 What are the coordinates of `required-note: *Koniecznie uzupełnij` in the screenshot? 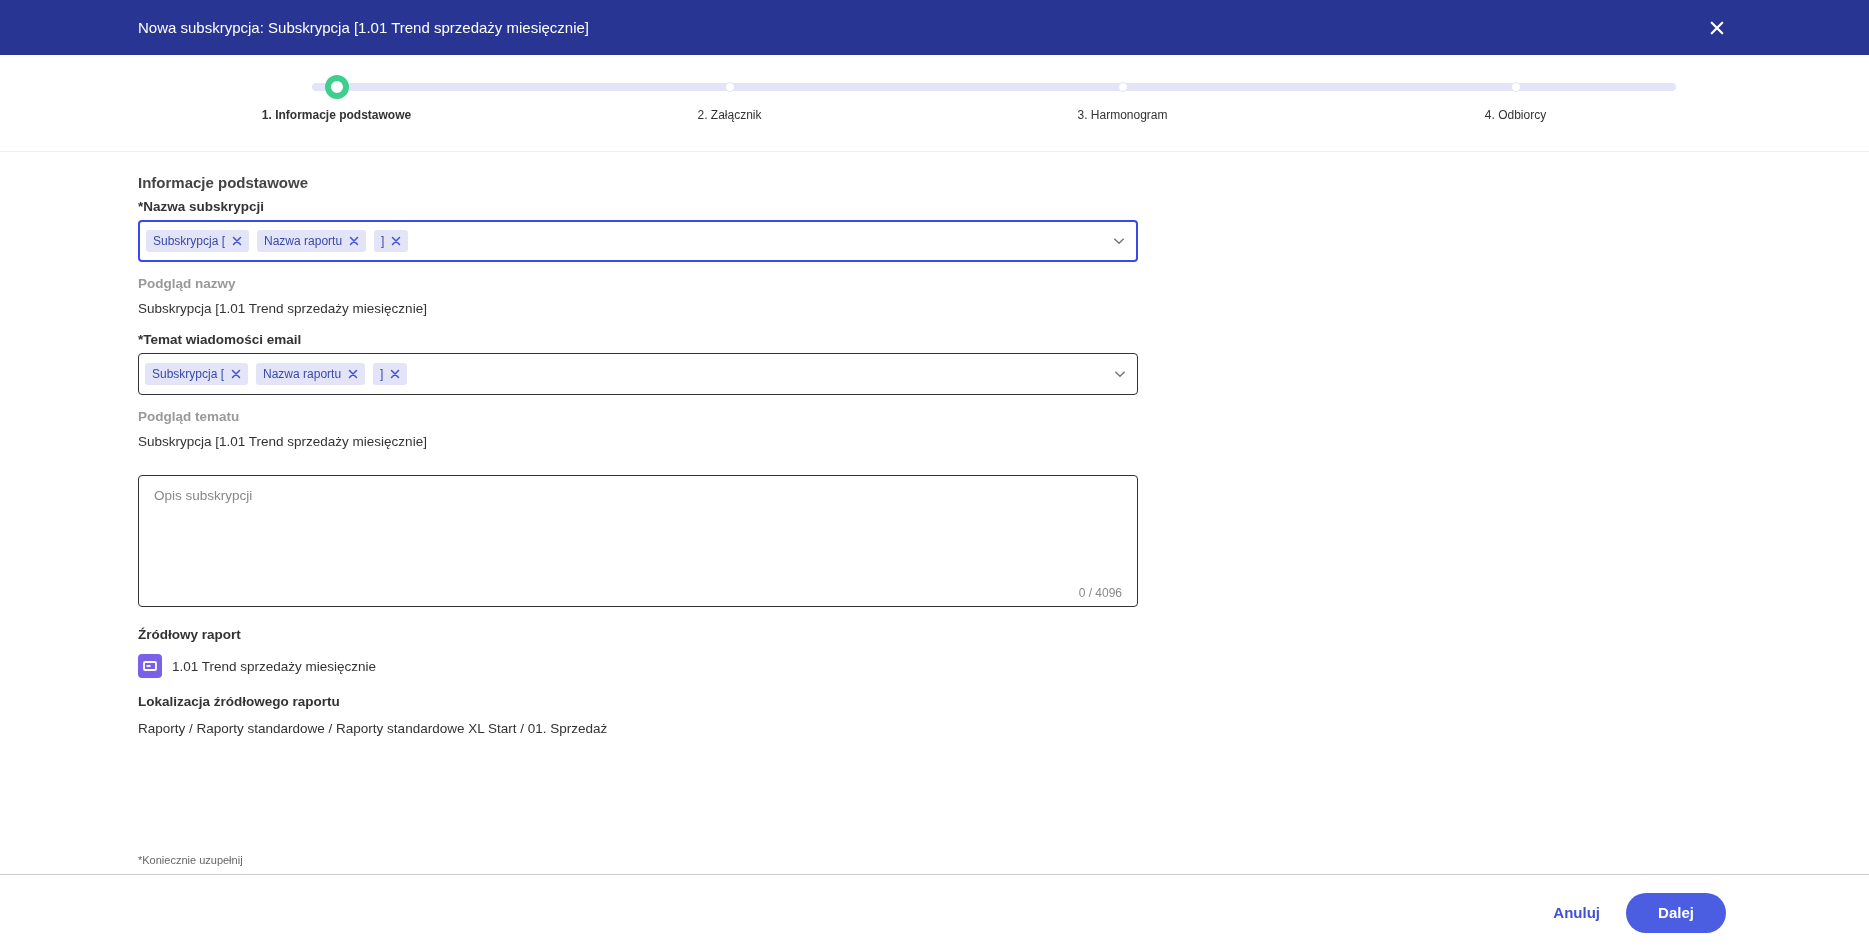 It's located at (191, 860).